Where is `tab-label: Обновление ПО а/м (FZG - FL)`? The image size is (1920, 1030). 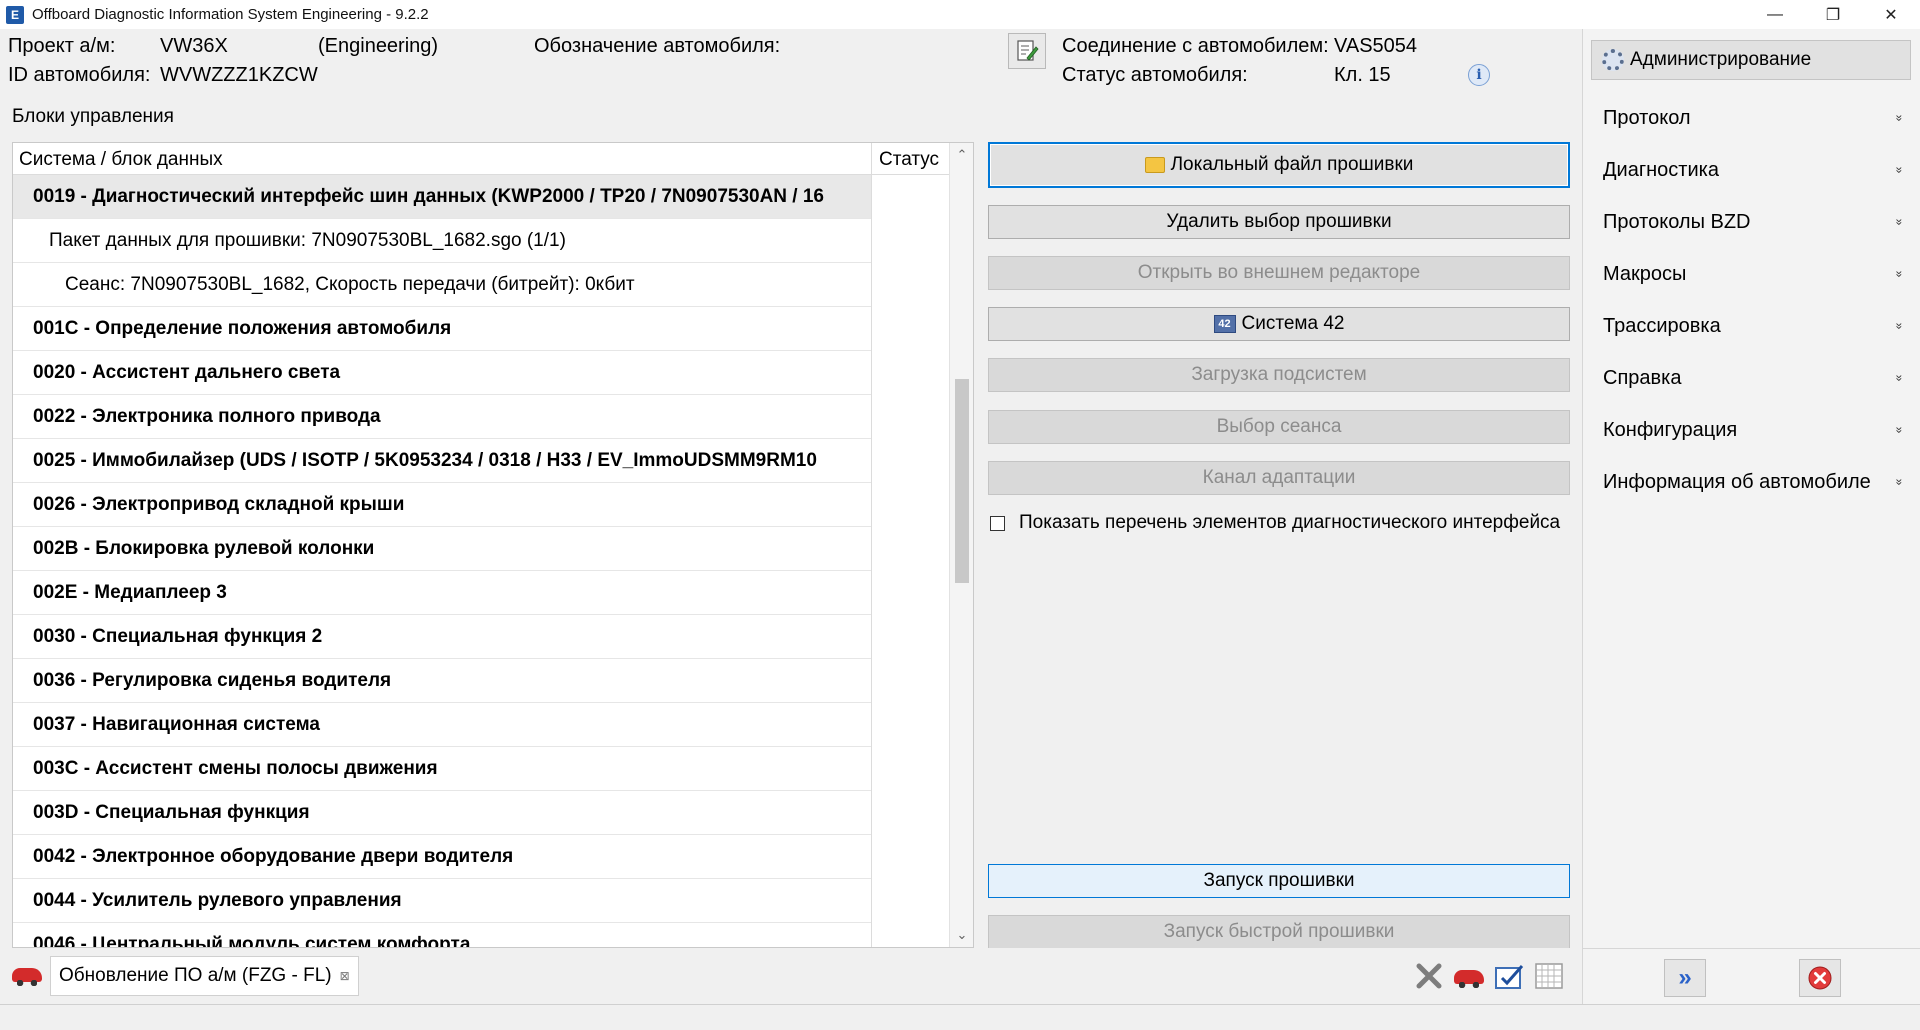 tab-label: Обновление ПО а/м (FZG - FL) is located at coordinates (195, 975).